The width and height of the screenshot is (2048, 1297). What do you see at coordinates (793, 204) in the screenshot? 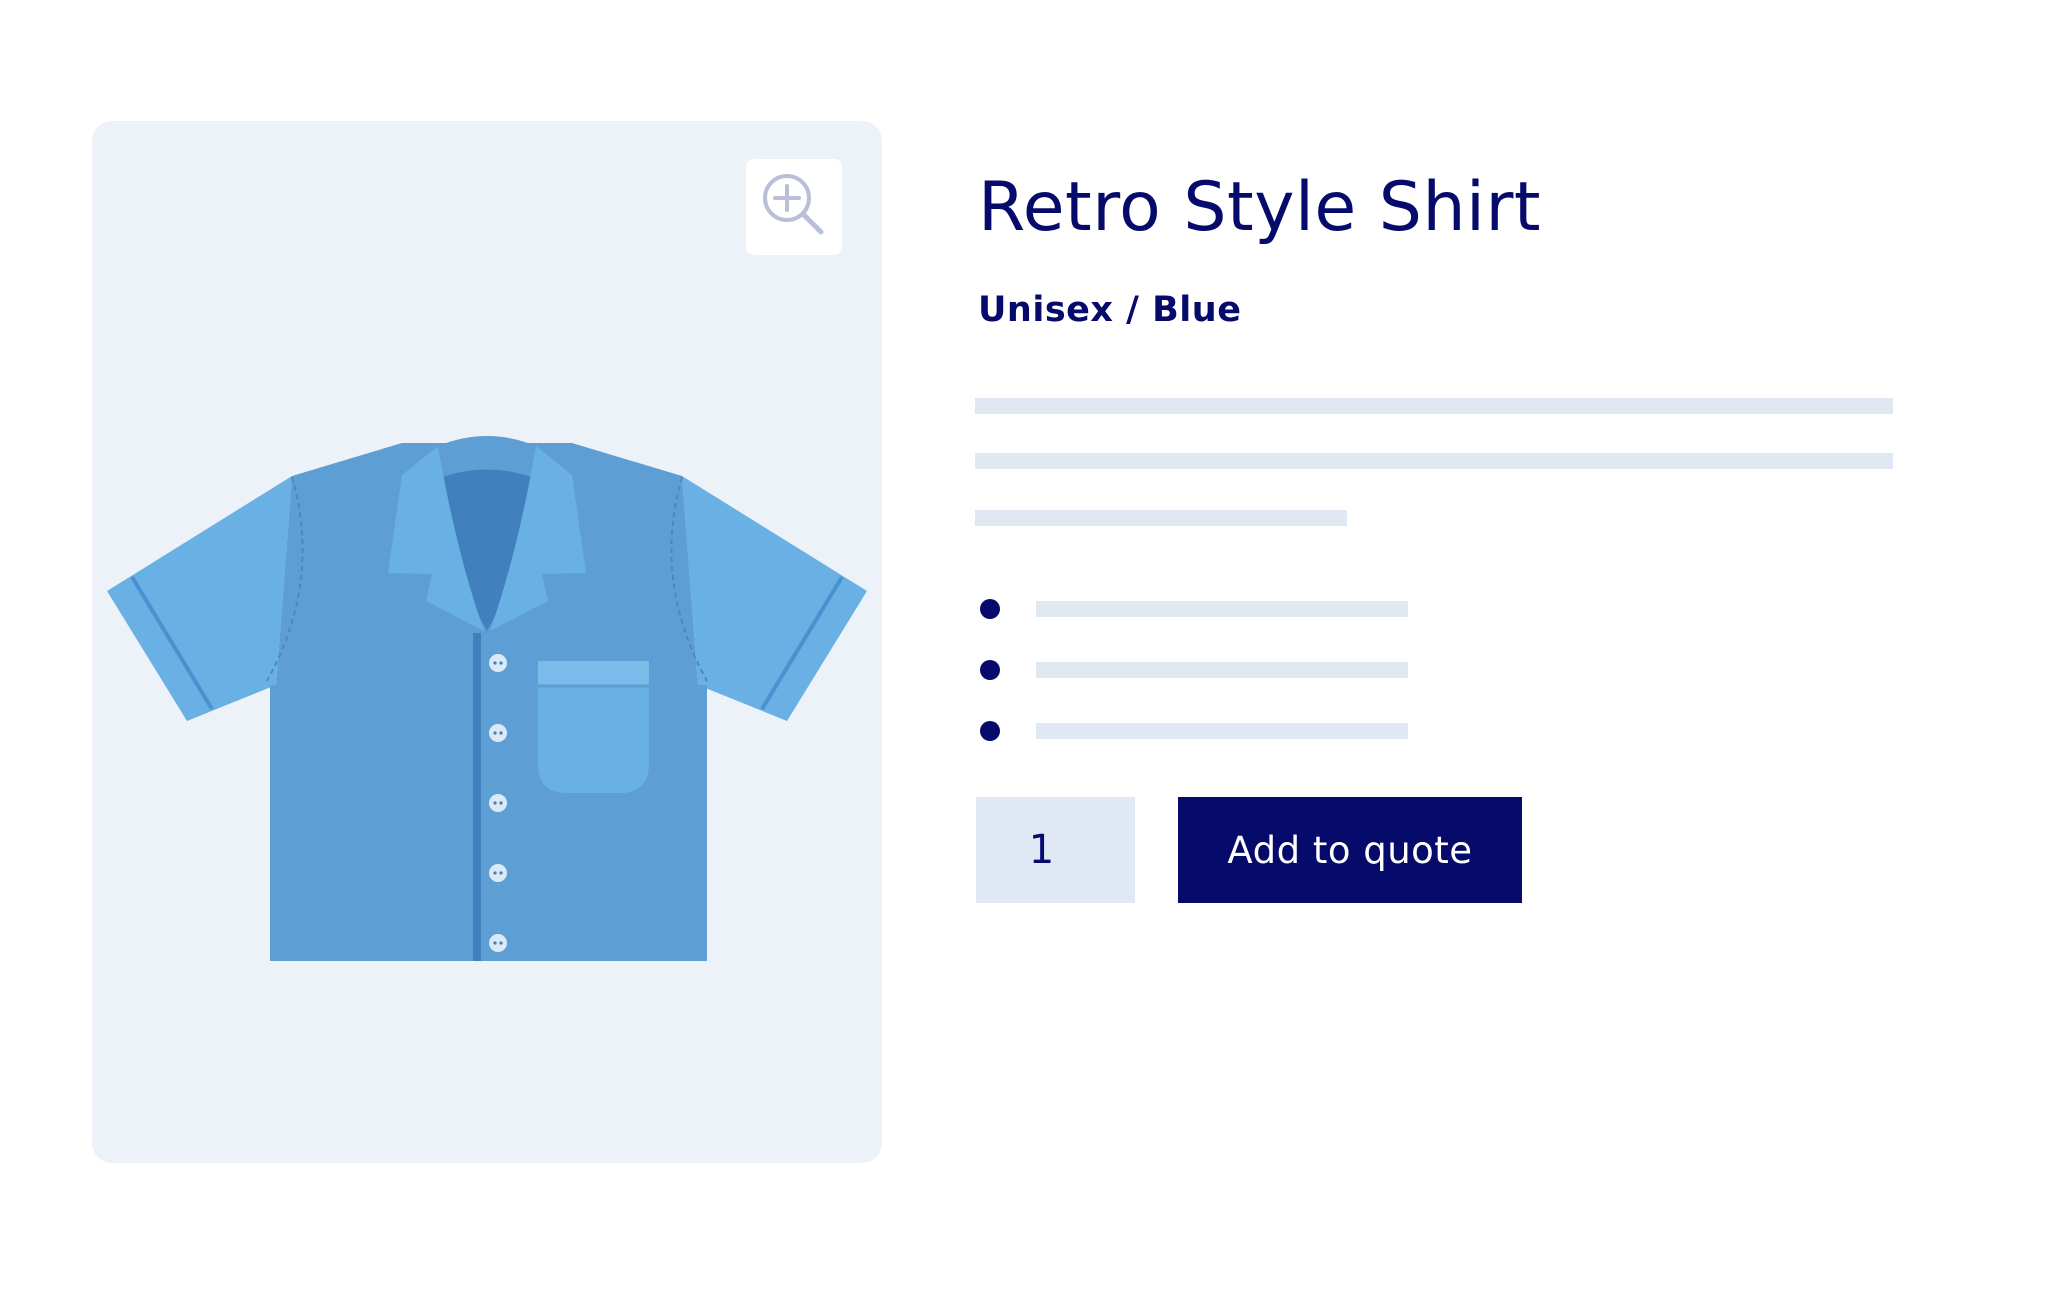
I see `zoom-in-icon` at bounding box center [793, 204].